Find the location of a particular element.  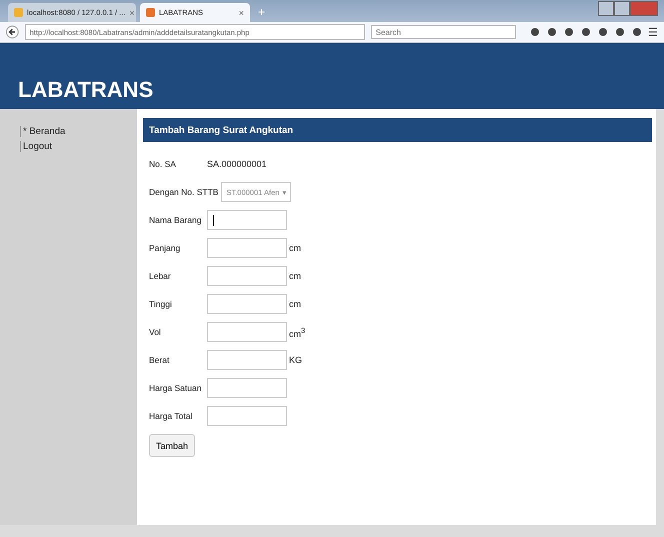

site-title: LABATRANS is located at coordinates (86, 90).